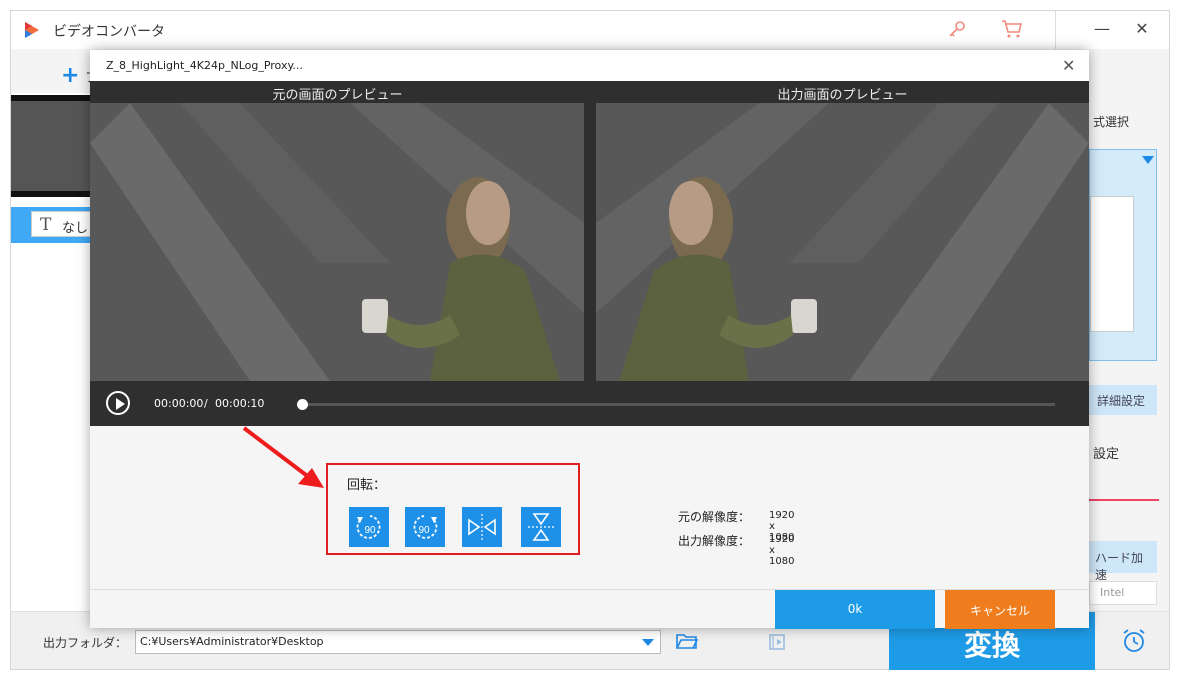 This screenshot has height=680, width=1180. I want to click on quality-slider, so click(1124, 500).